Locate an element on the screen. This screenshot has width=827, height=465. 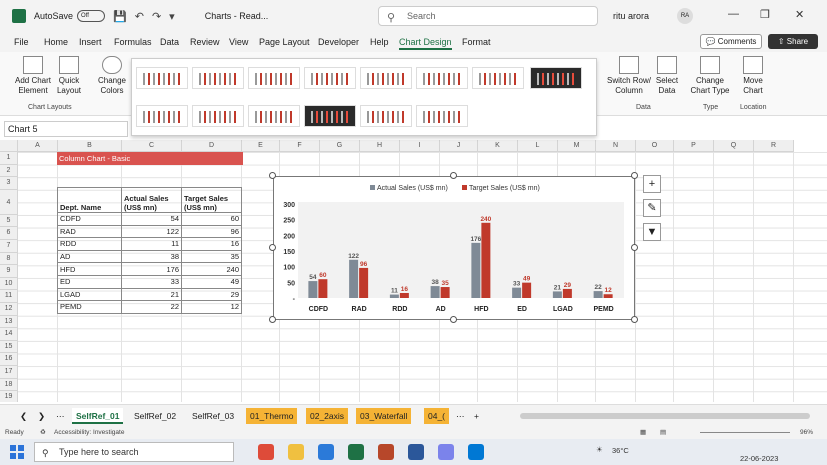
table-cell: RAD is located at coordinates (89, 231).